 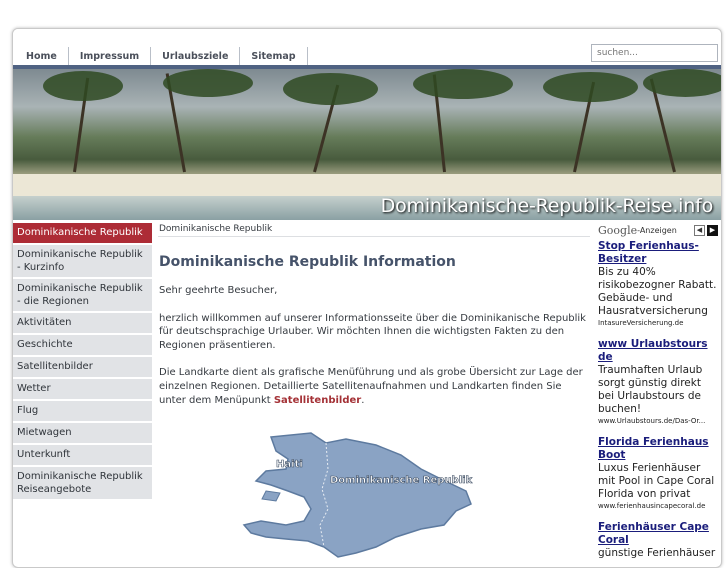 What do you see at coordinates (363, 400) in the screenshot?
I see `map-paragraph-end: .` at bounding box center [363, 400].